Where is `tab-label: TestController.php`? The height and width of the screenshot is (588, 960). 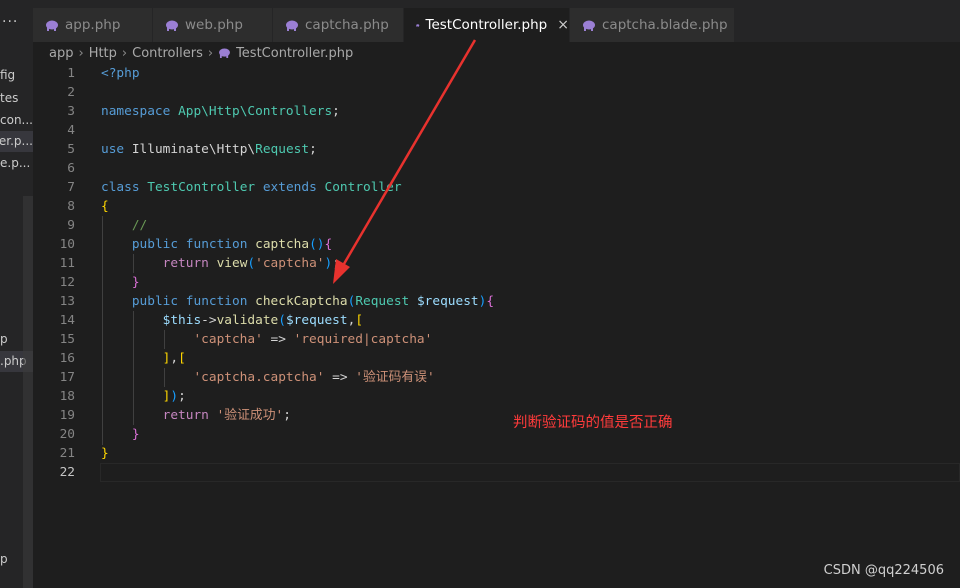
tab-label: TestController.php is located at coordinates (486, 25).